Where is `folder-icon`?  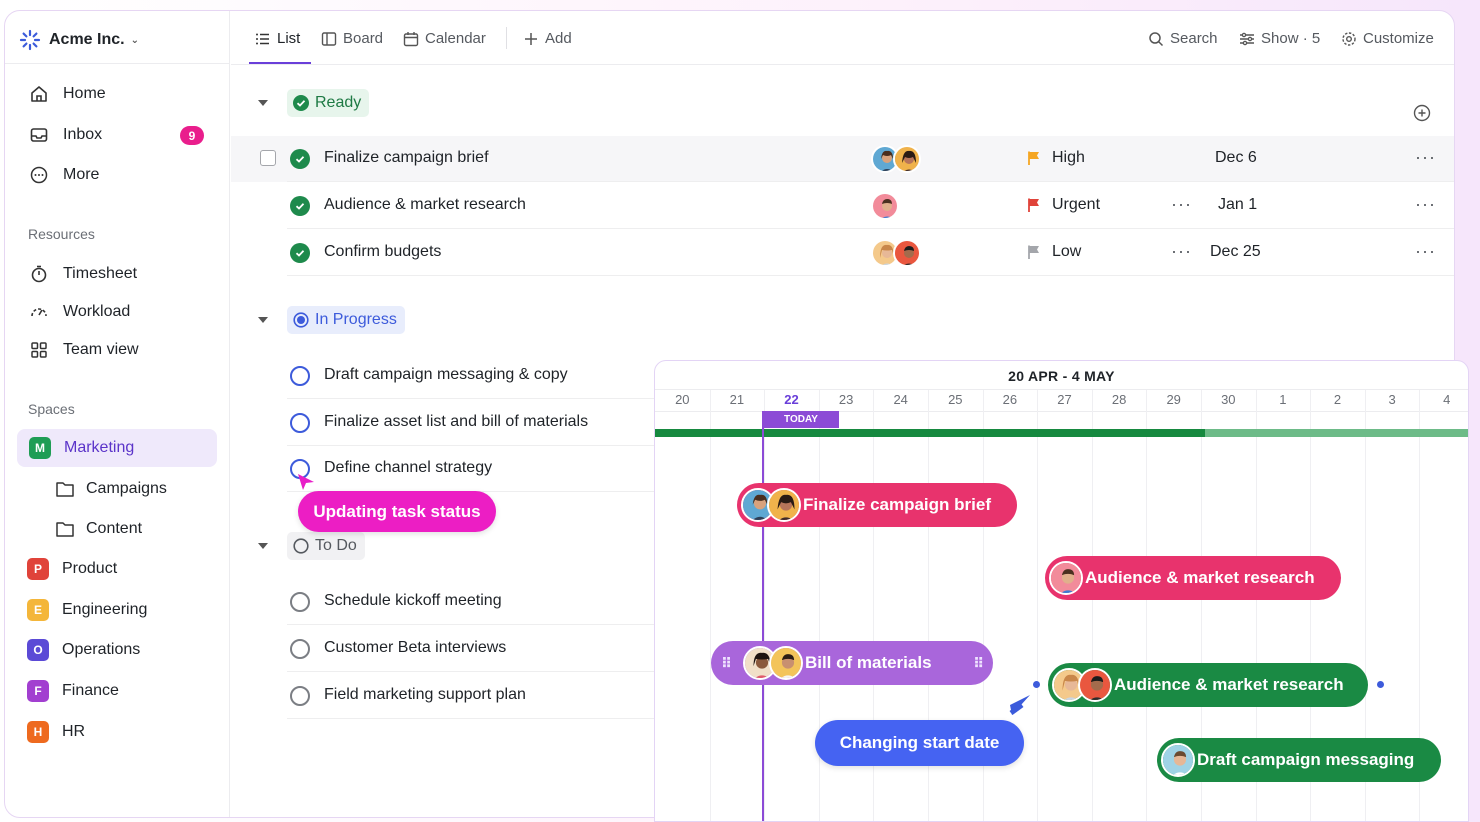
folder-icon is located at coordinates (65, 529).